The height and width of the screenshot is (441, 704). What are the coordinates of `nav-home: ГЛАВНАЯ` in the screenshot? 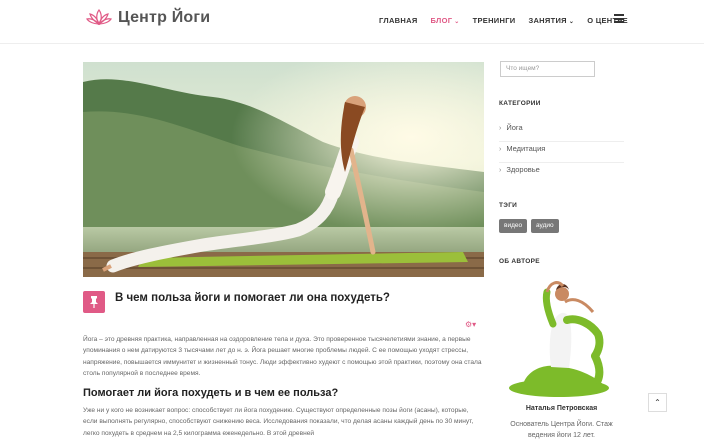 It's located at (398, 20).